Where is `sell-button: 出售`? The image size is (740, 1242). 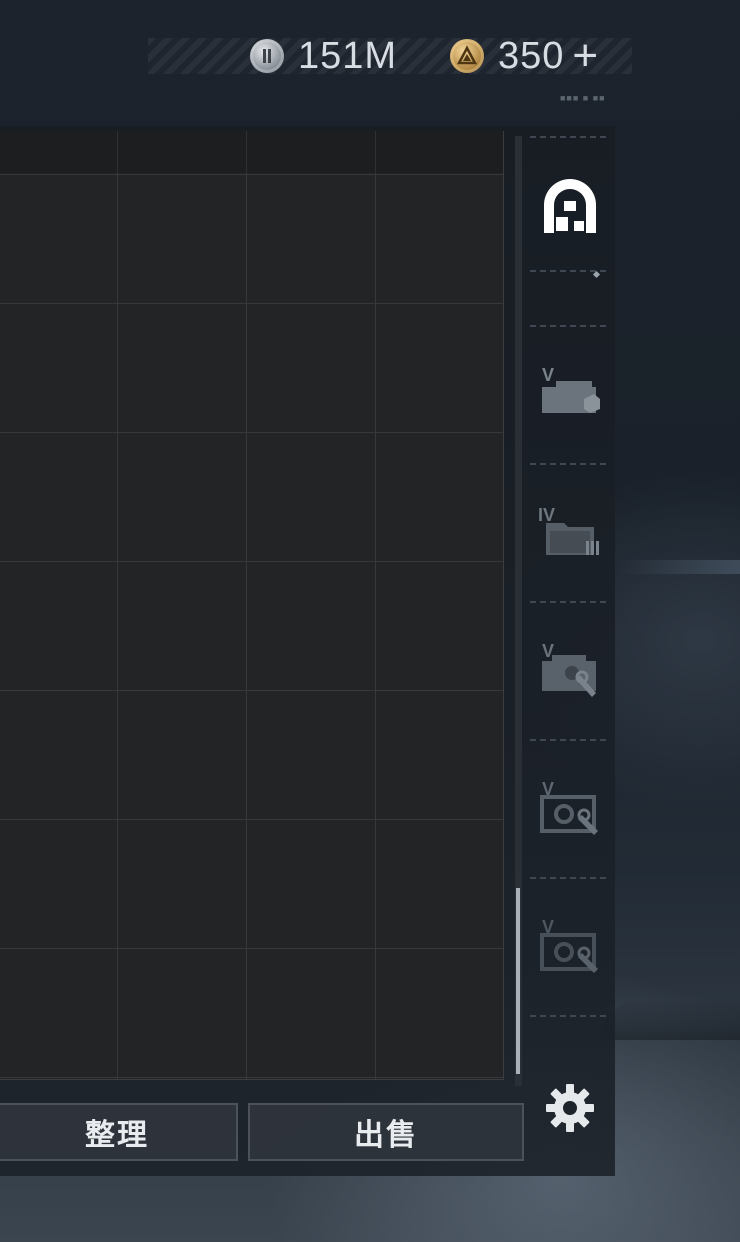 sell-button: 出售 is located at coordinates (386, 1132).